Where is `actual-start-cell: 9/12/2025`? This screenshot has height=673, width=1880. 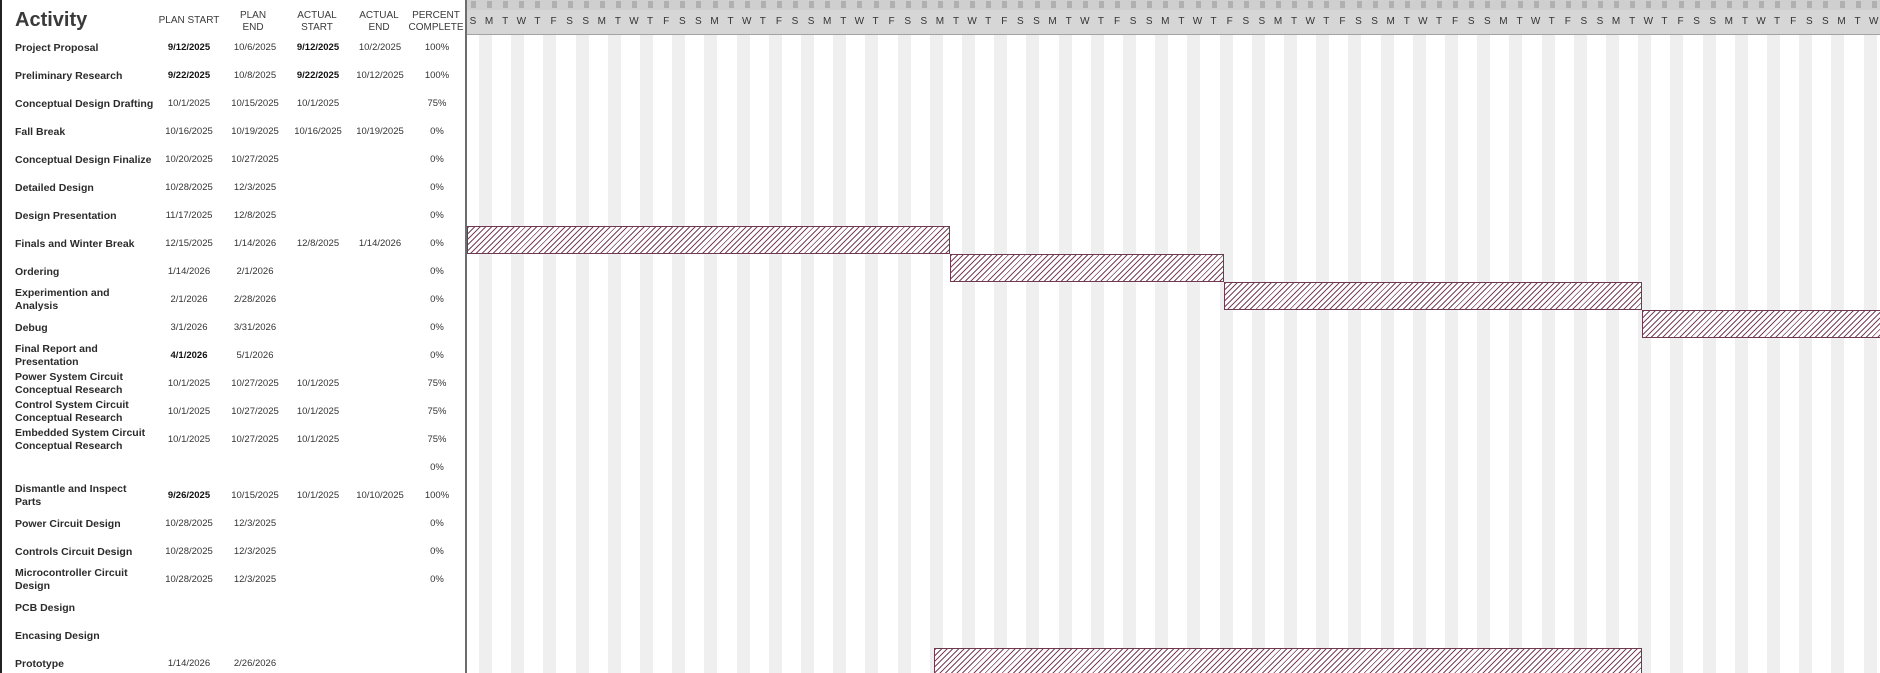
actual-start-cell: 9/12/2025 is located at coordinates (318, 47).